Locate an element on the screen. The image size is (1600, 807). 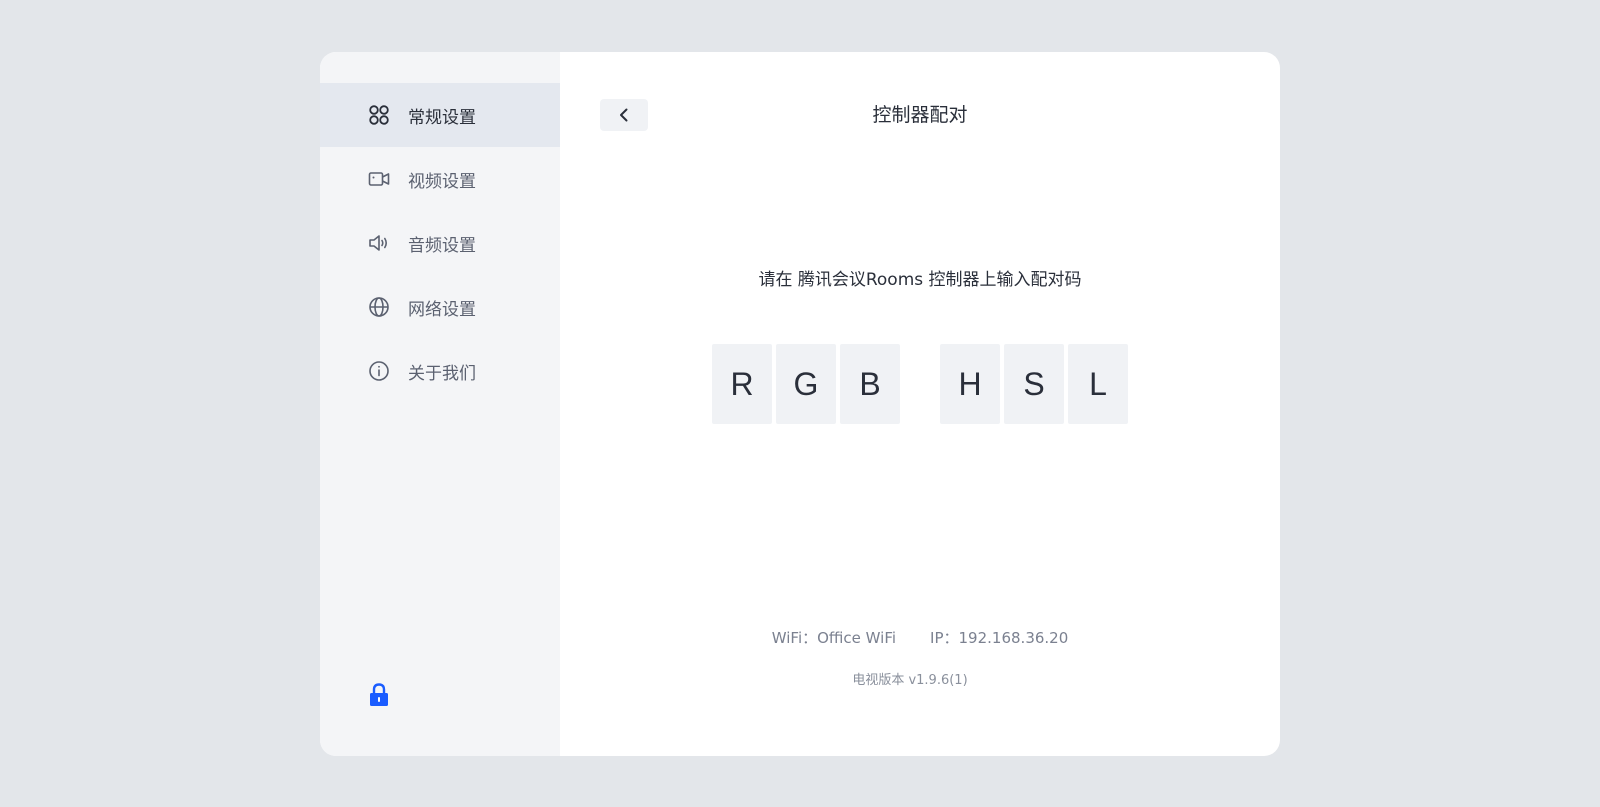
sidebar-nav: 常规设置 视频设置 音频设置 网络设置 关于我们 is located at coordinates (440, 227).